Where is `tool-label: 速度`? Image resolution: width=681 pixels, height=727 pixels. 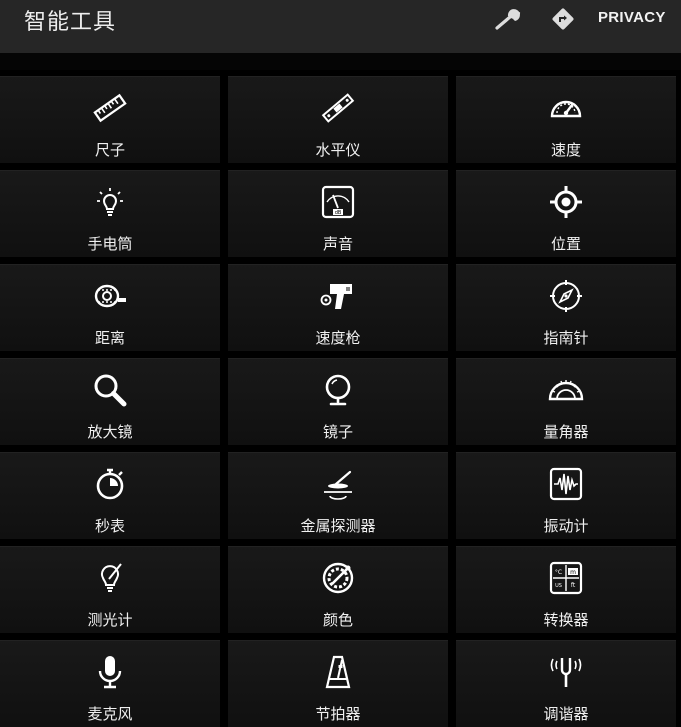
tool-label: 速度 is located at coordinates (565, 150).